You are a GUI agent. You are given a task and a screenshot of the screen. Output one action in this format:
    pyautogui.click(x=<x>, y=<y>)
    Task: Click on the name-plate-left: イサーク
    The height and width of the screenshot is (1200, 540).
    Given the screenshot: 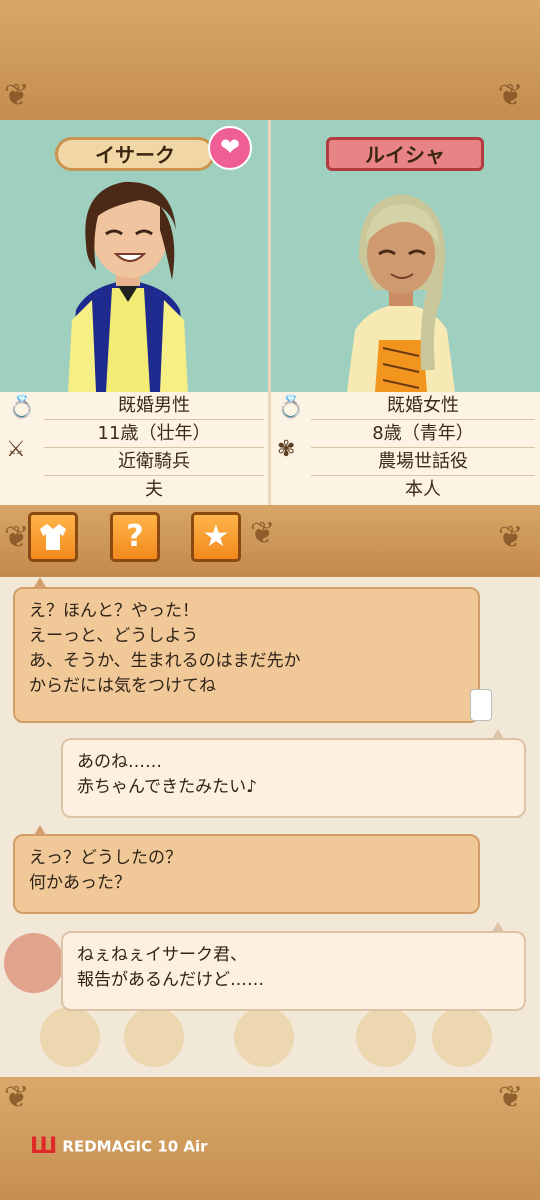 What is the action you would take?
    pyautogui.click(x=135, y=154)
    